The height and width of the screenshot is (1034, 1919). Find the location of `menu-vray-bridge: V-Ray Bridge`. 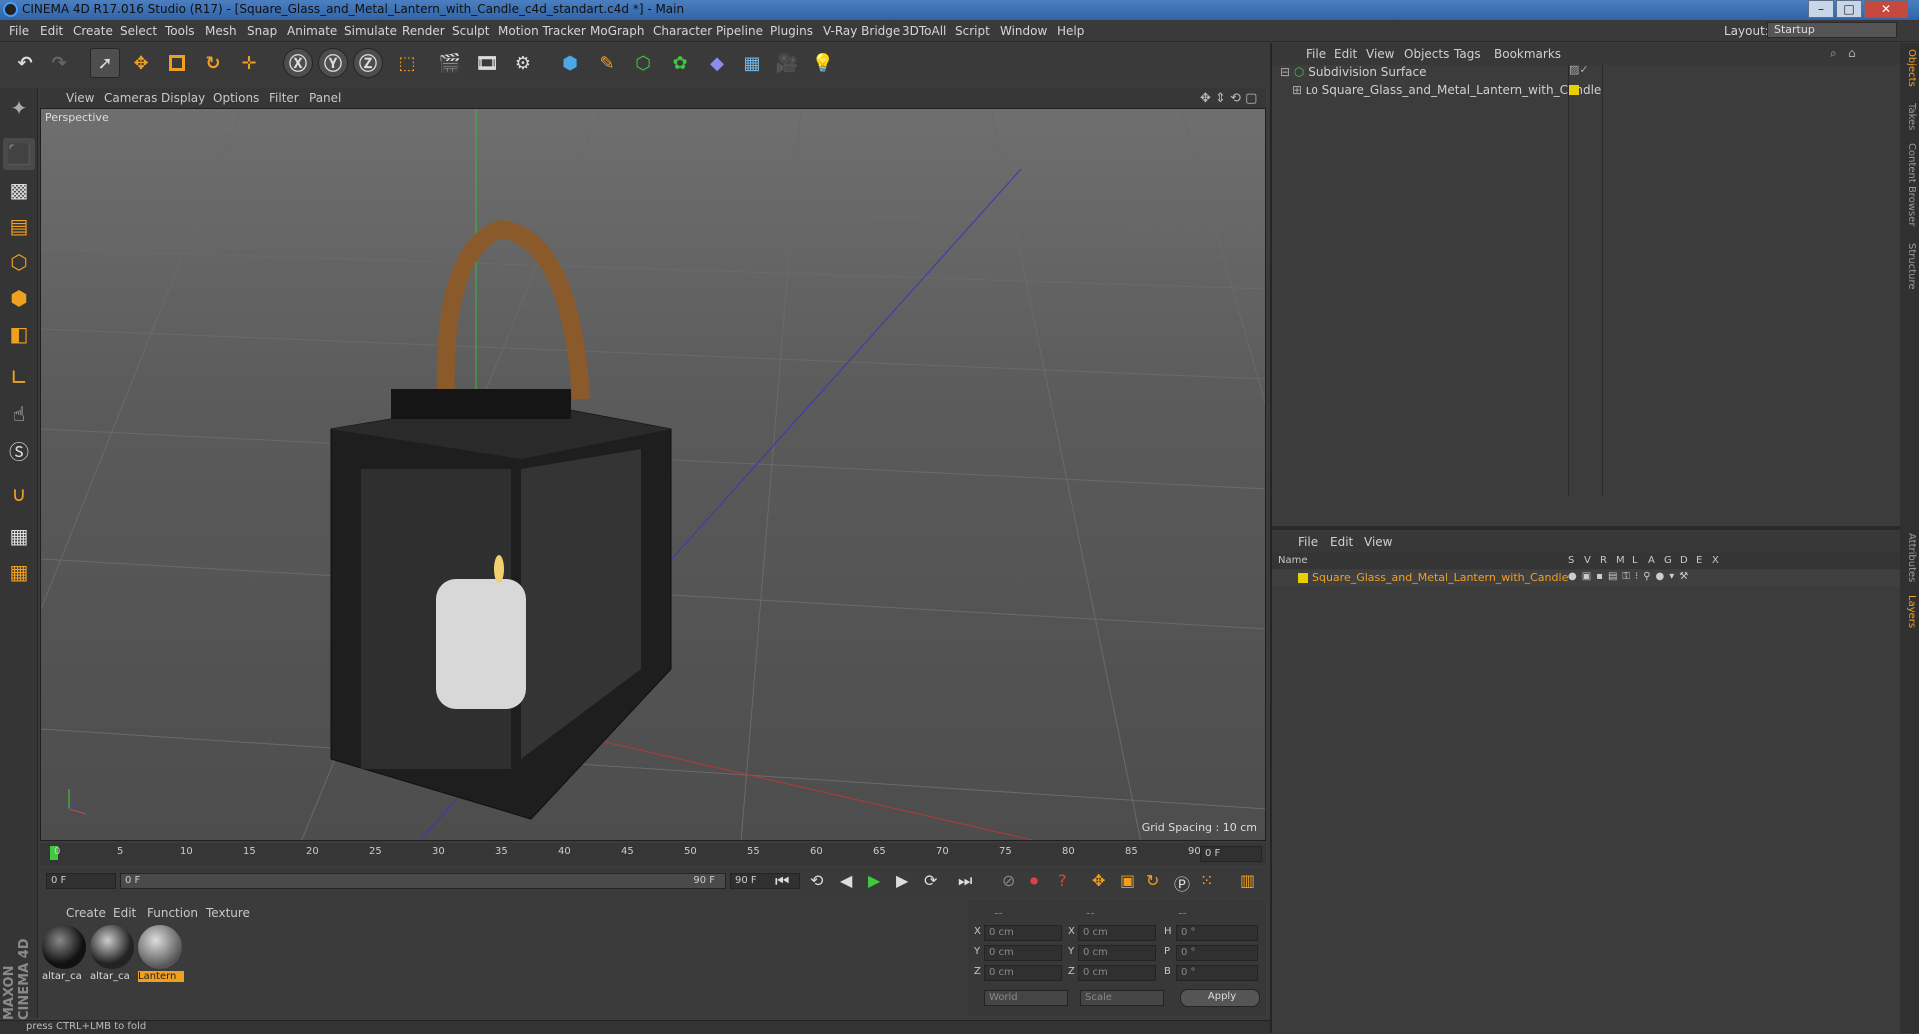

menu-vray-bridge: V-Ray Bridge is located at coordinates (861, 31).